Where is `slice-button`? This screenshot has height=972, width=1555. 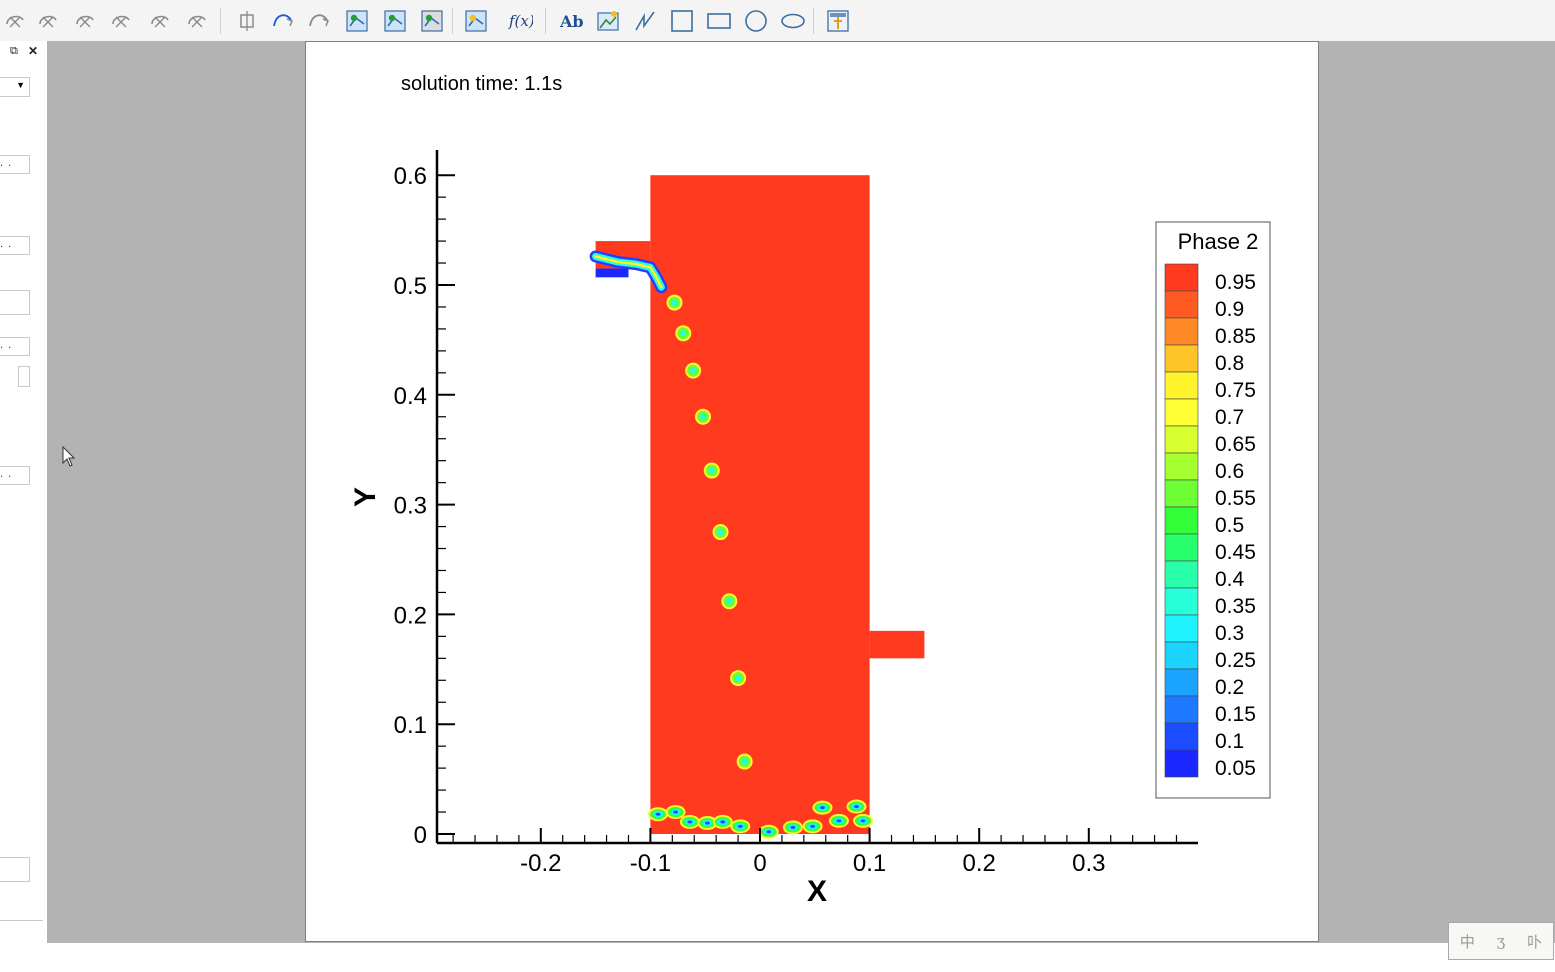
slice-button is located at coordinates (395, 21).